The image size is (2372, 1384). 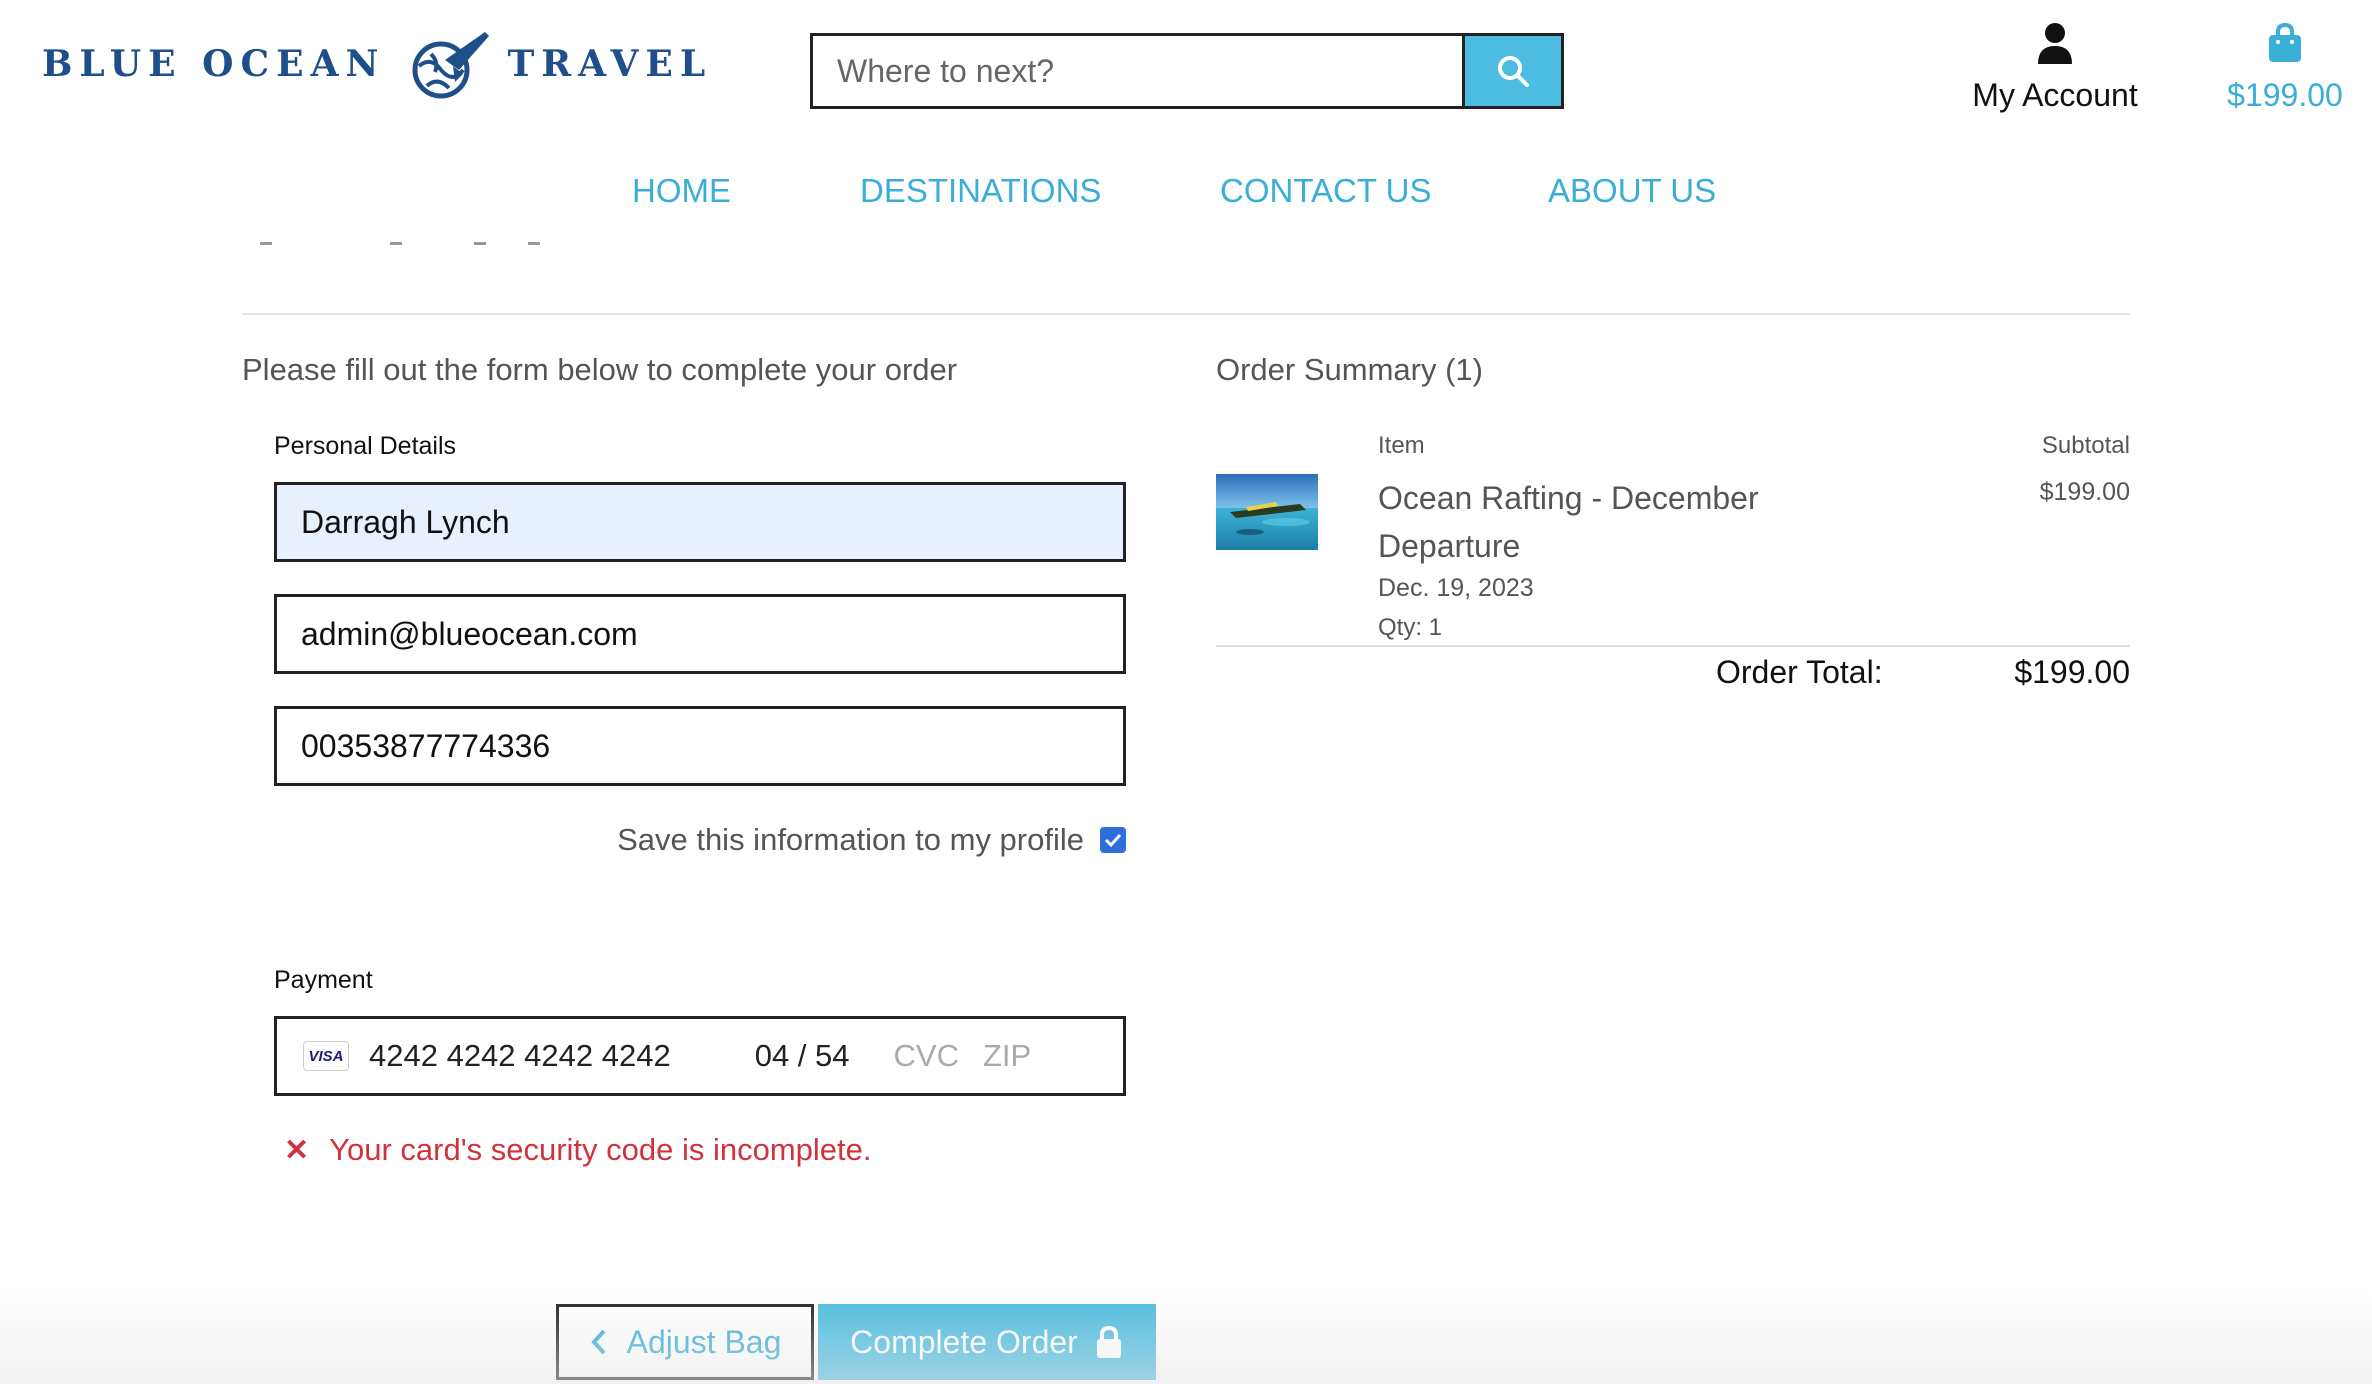 I want to click on bottom-scroll-shadow, so click(x=1186, y=1337).